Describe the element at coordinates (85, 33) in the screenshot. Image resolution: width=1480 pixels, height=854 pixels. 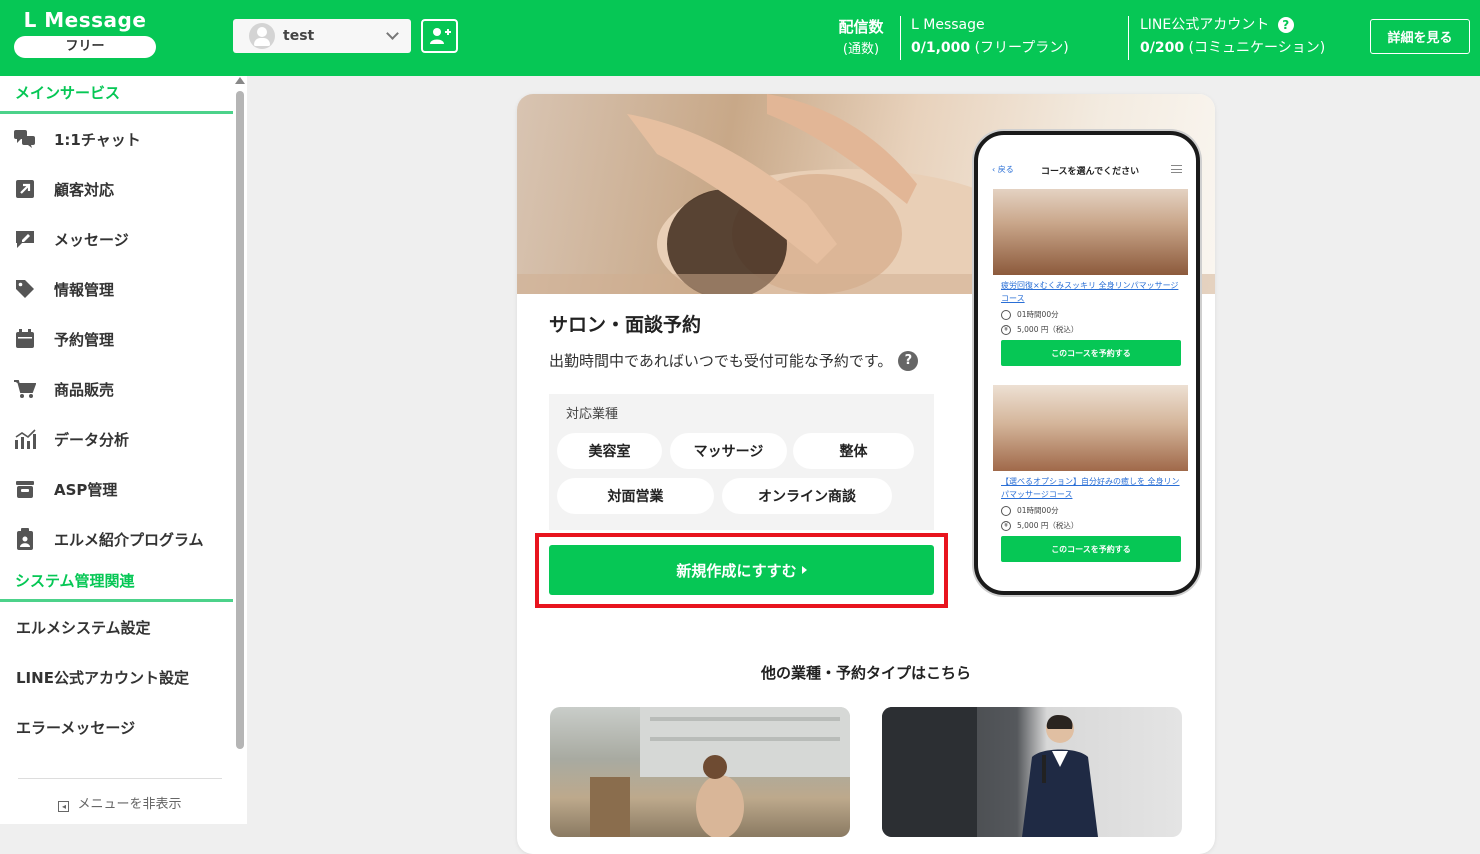
I see `logo: L Message フリー` at that location.